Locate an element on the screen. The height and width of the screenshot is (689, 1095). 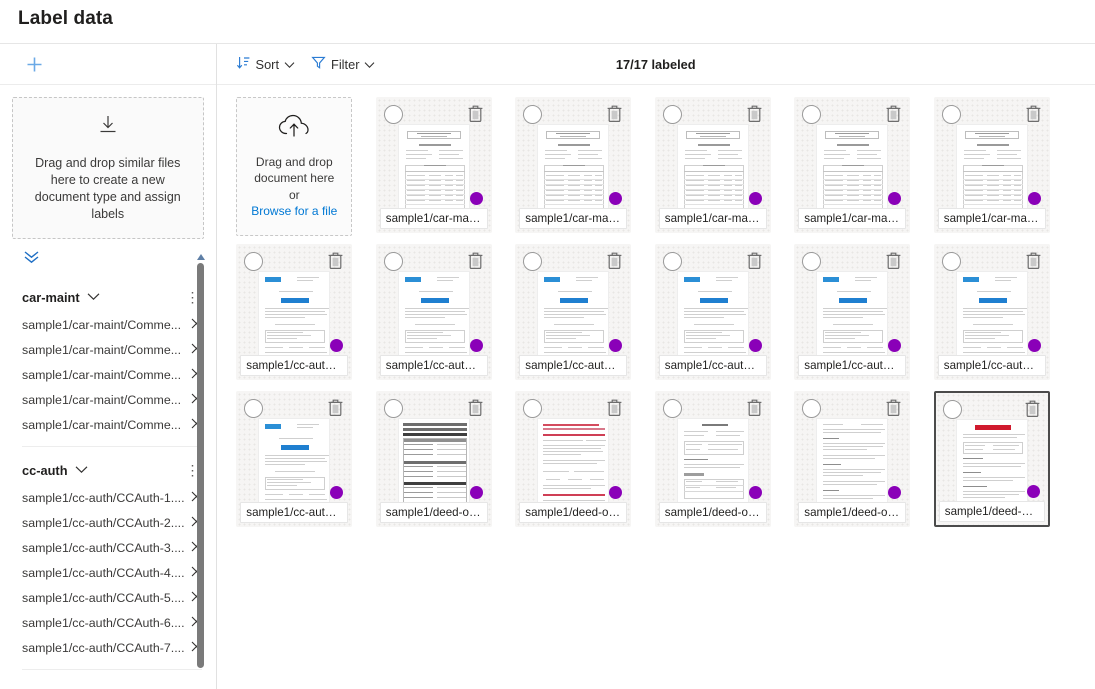
add-document-type-button is located at coordinates (34, 64).